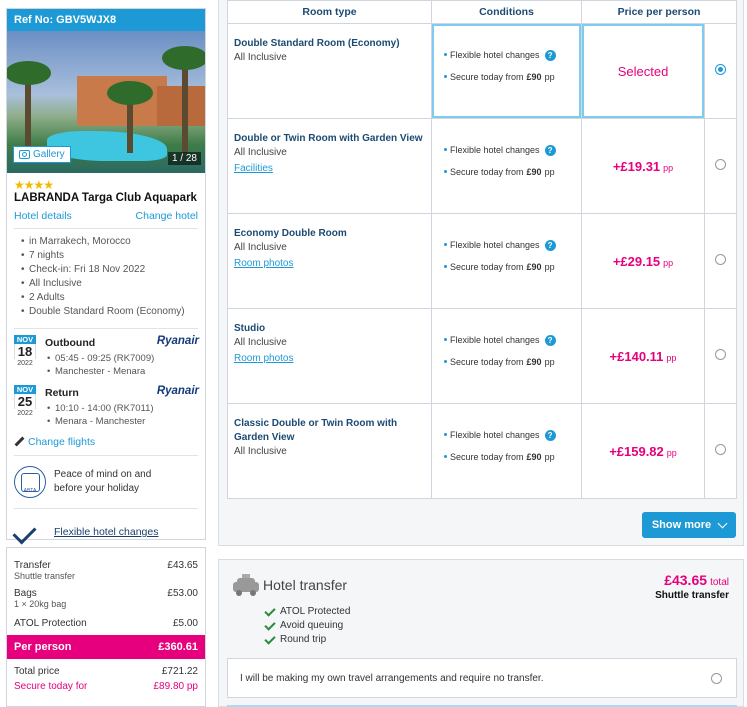  Describe the element at coordinates (290, 233) in the screenshot. I see `room-name: Economy Double Room` at that location.